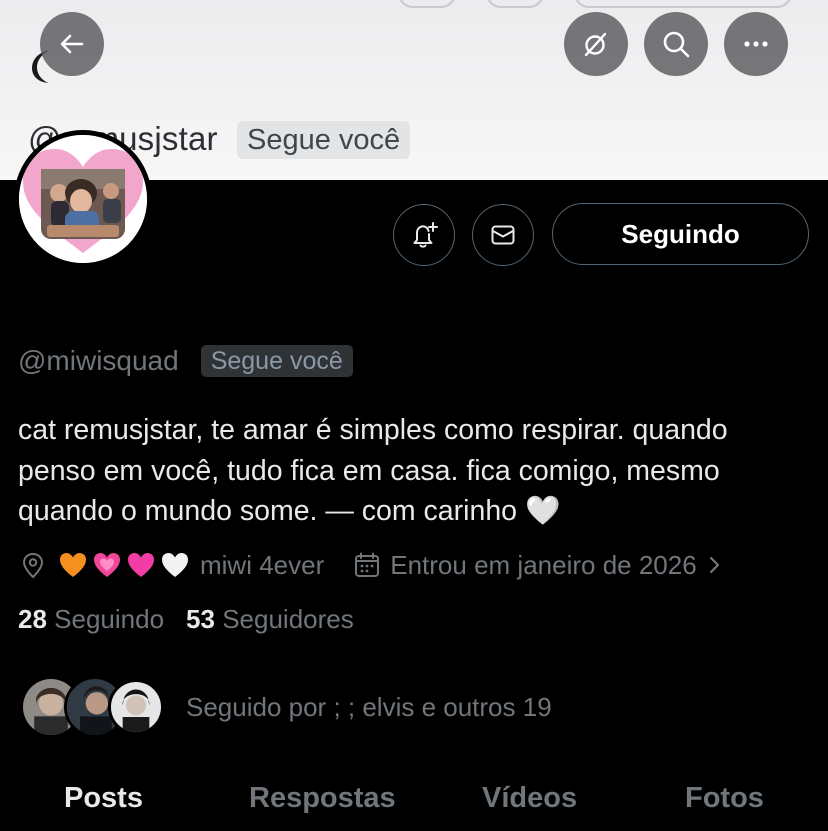 Image resolution: width=828 pixels, height=831 pixels. I want to click on pink-heart-icon, so click(141, 565).